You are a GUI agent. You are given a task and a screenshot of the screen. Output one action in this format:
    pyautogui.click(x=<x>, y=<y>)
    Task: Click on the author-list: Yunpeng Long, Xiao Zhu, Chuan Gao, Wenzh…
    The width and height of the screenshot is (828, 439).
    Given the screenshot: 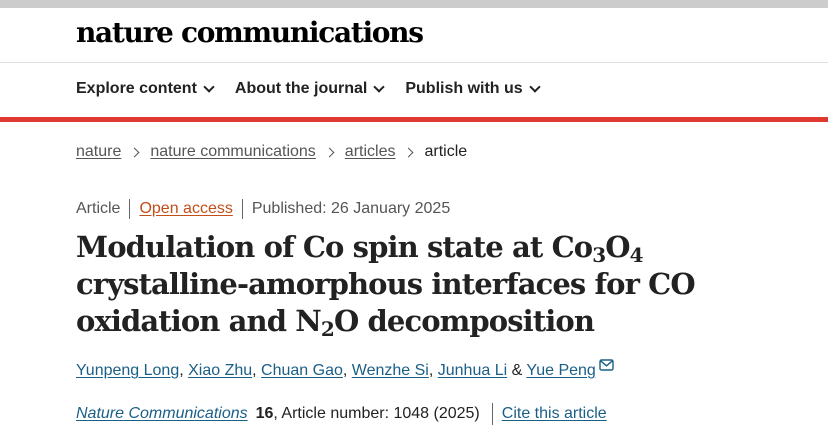 What is the action you would take?
    pyautogui.click(x=345, y=369)
    